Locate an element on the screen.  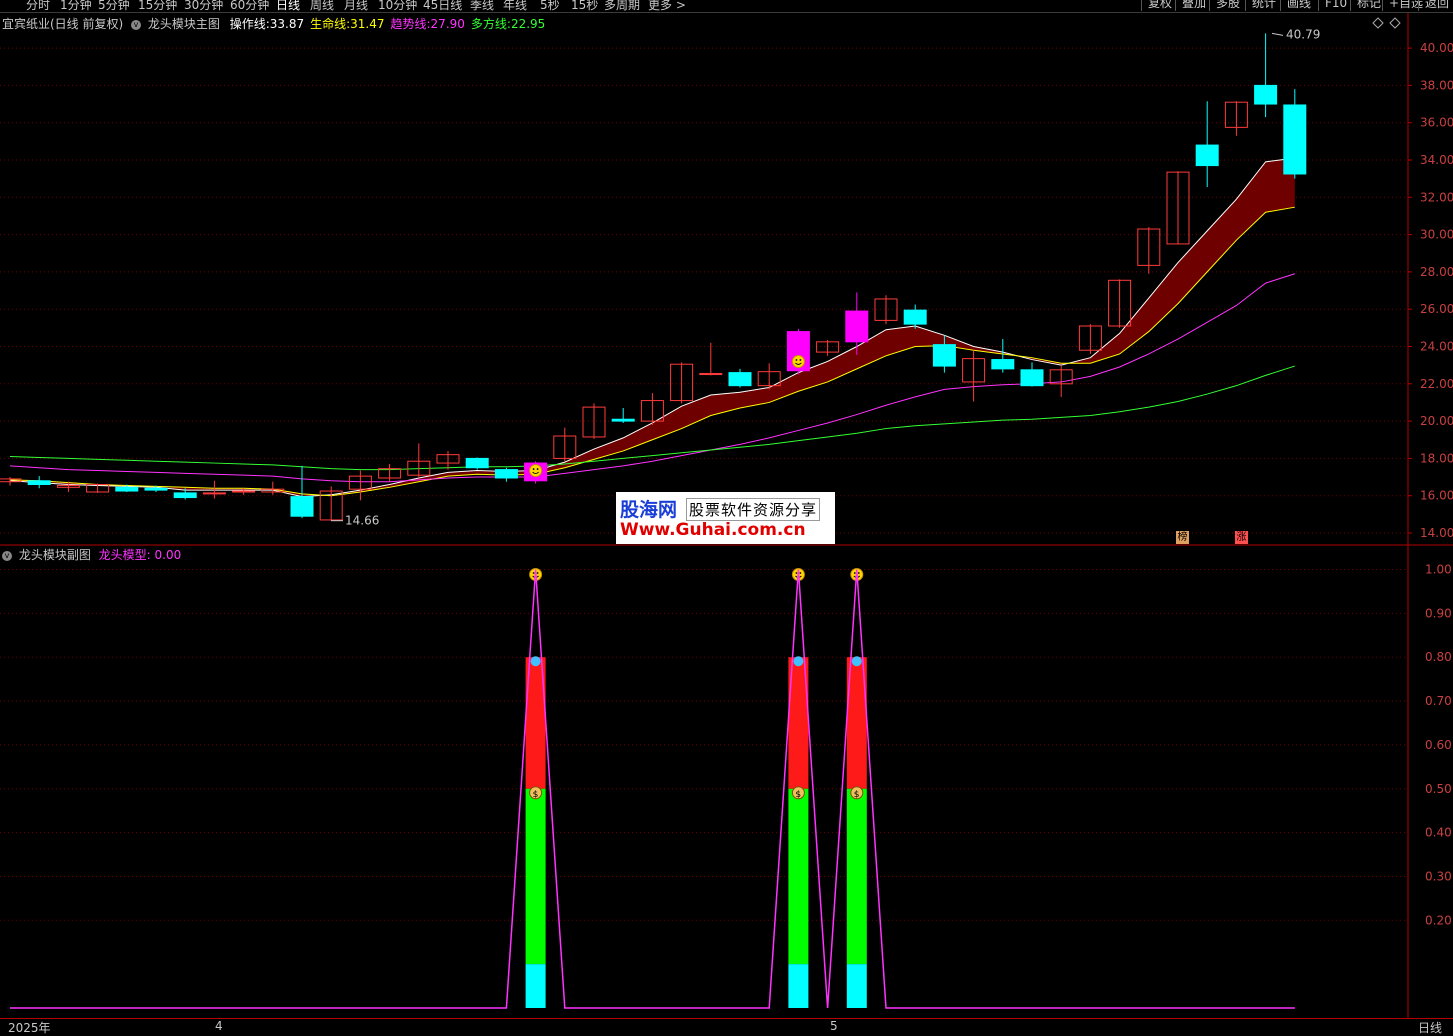
sub-tick-label: 0.50 is located at coordinates (1438, 789).